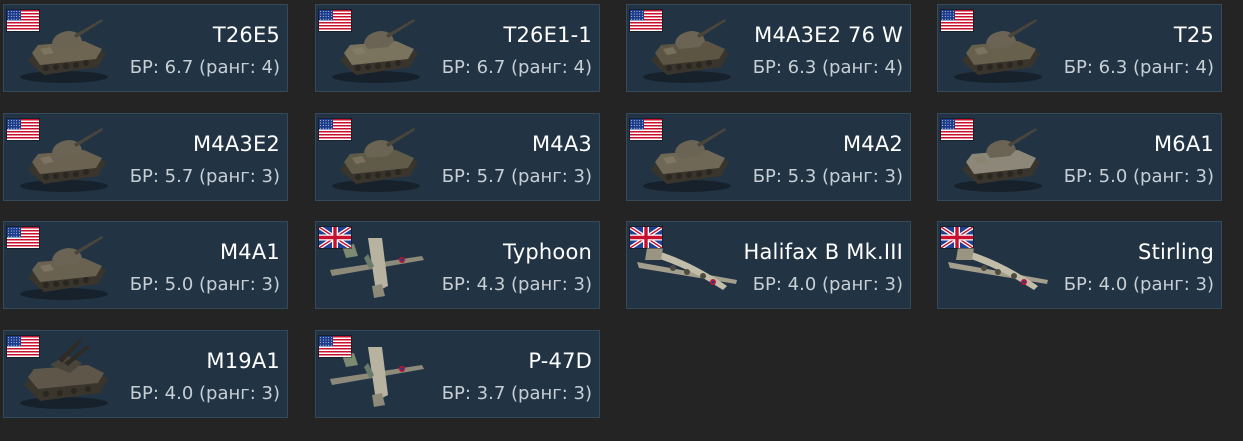  Describe the element at coordinates (561, 144) in the screenshot. I see `vehicle-name: M4A3` at that location.